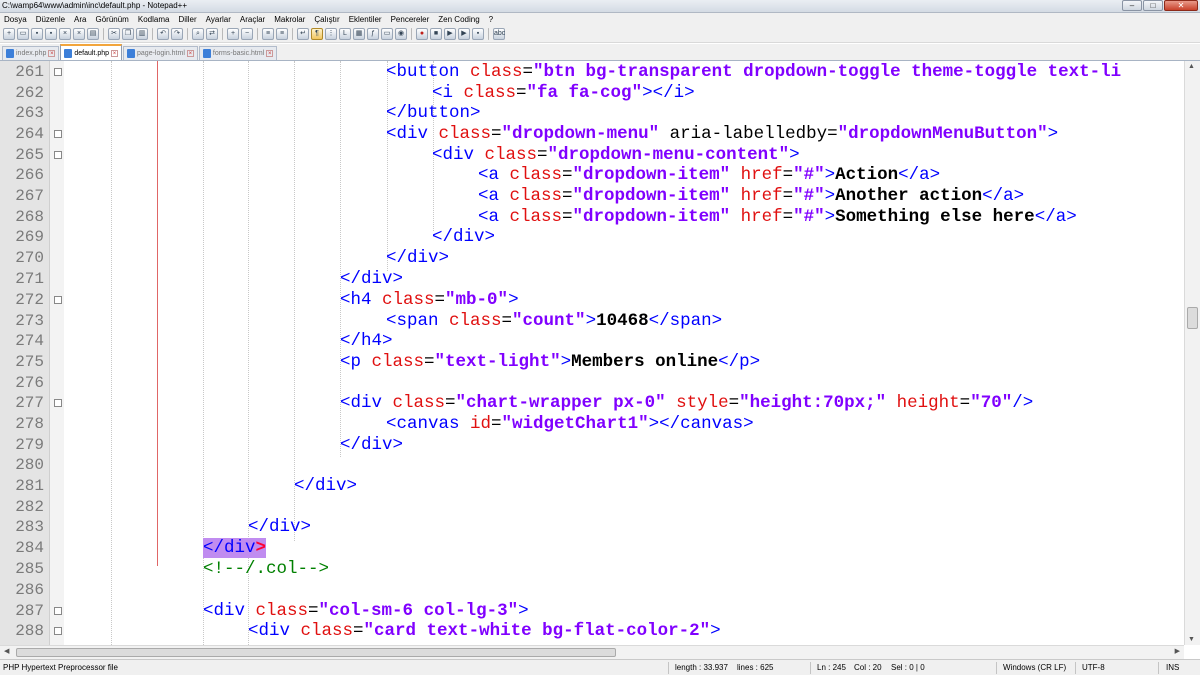  Describe the element at coordinates (218, 19) in the screenshot. I see `menu-ayarlar: Ayarlar` at that location.